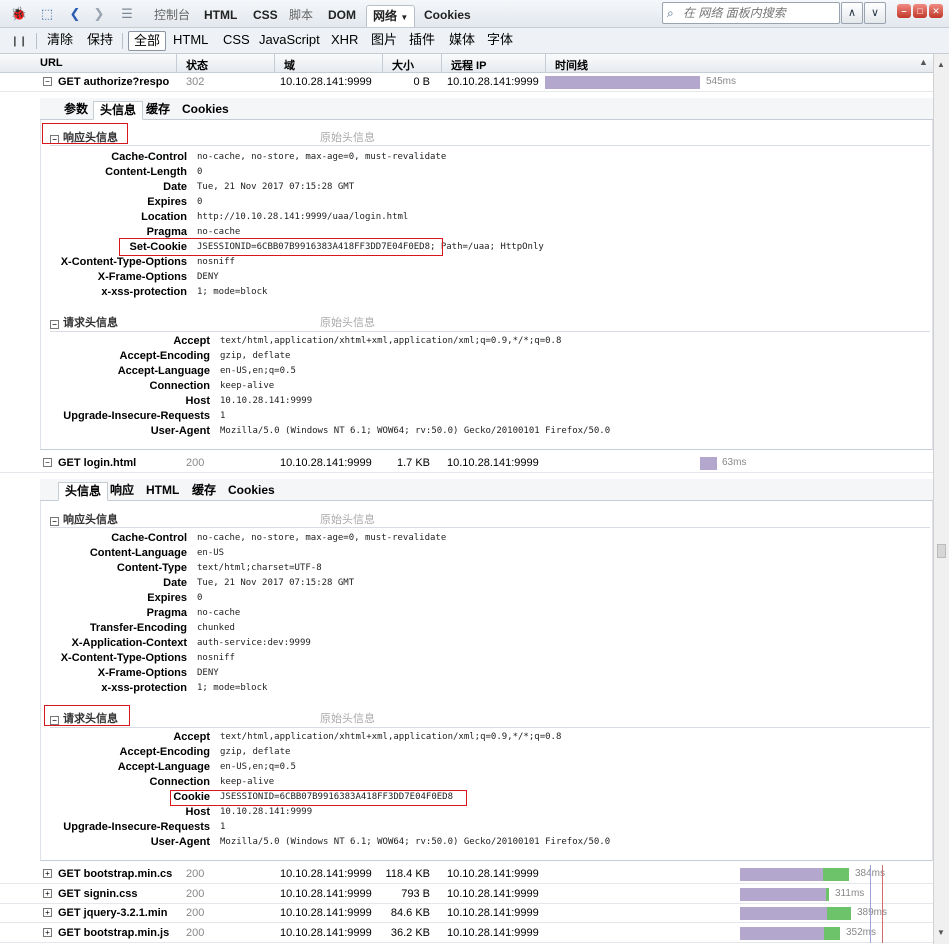 Image resolution: width=949 pixels, height=944 pixels. What do you see at coordinates (265, 16) in the screenshot?
I see `tab-css: CSS` at bounding box center [265, 16].